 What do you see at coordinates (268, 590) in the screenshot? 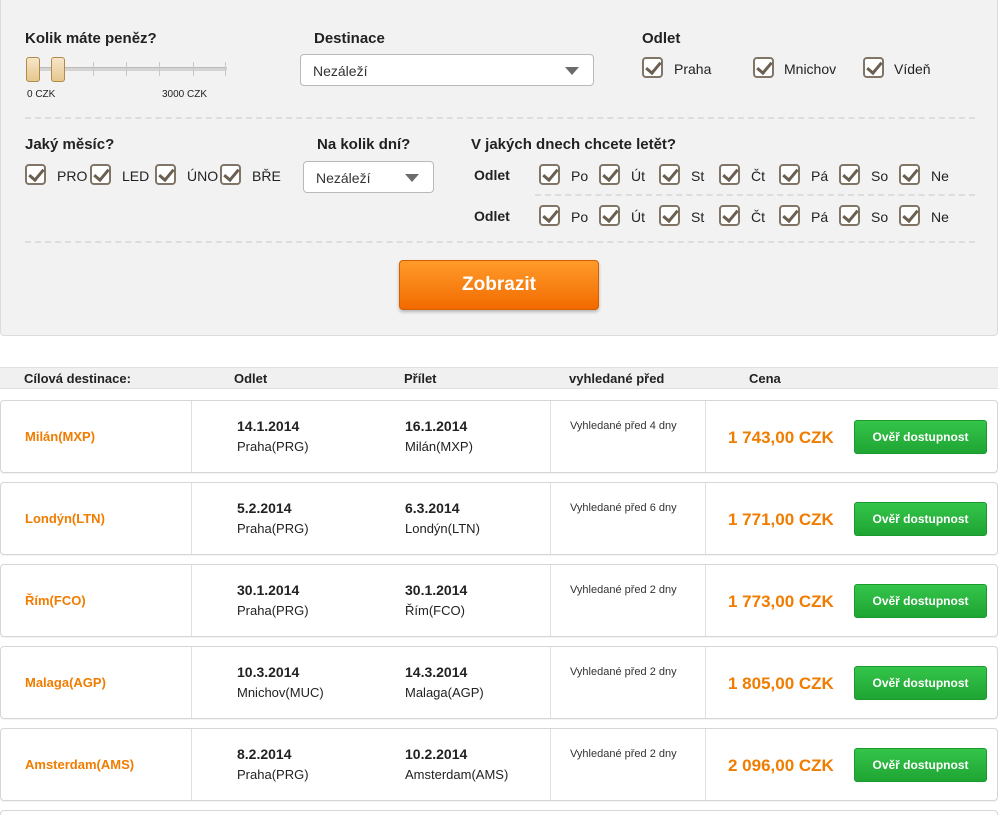
I see `departure-date: 30.1.2014` at bounding box center [268, 590].